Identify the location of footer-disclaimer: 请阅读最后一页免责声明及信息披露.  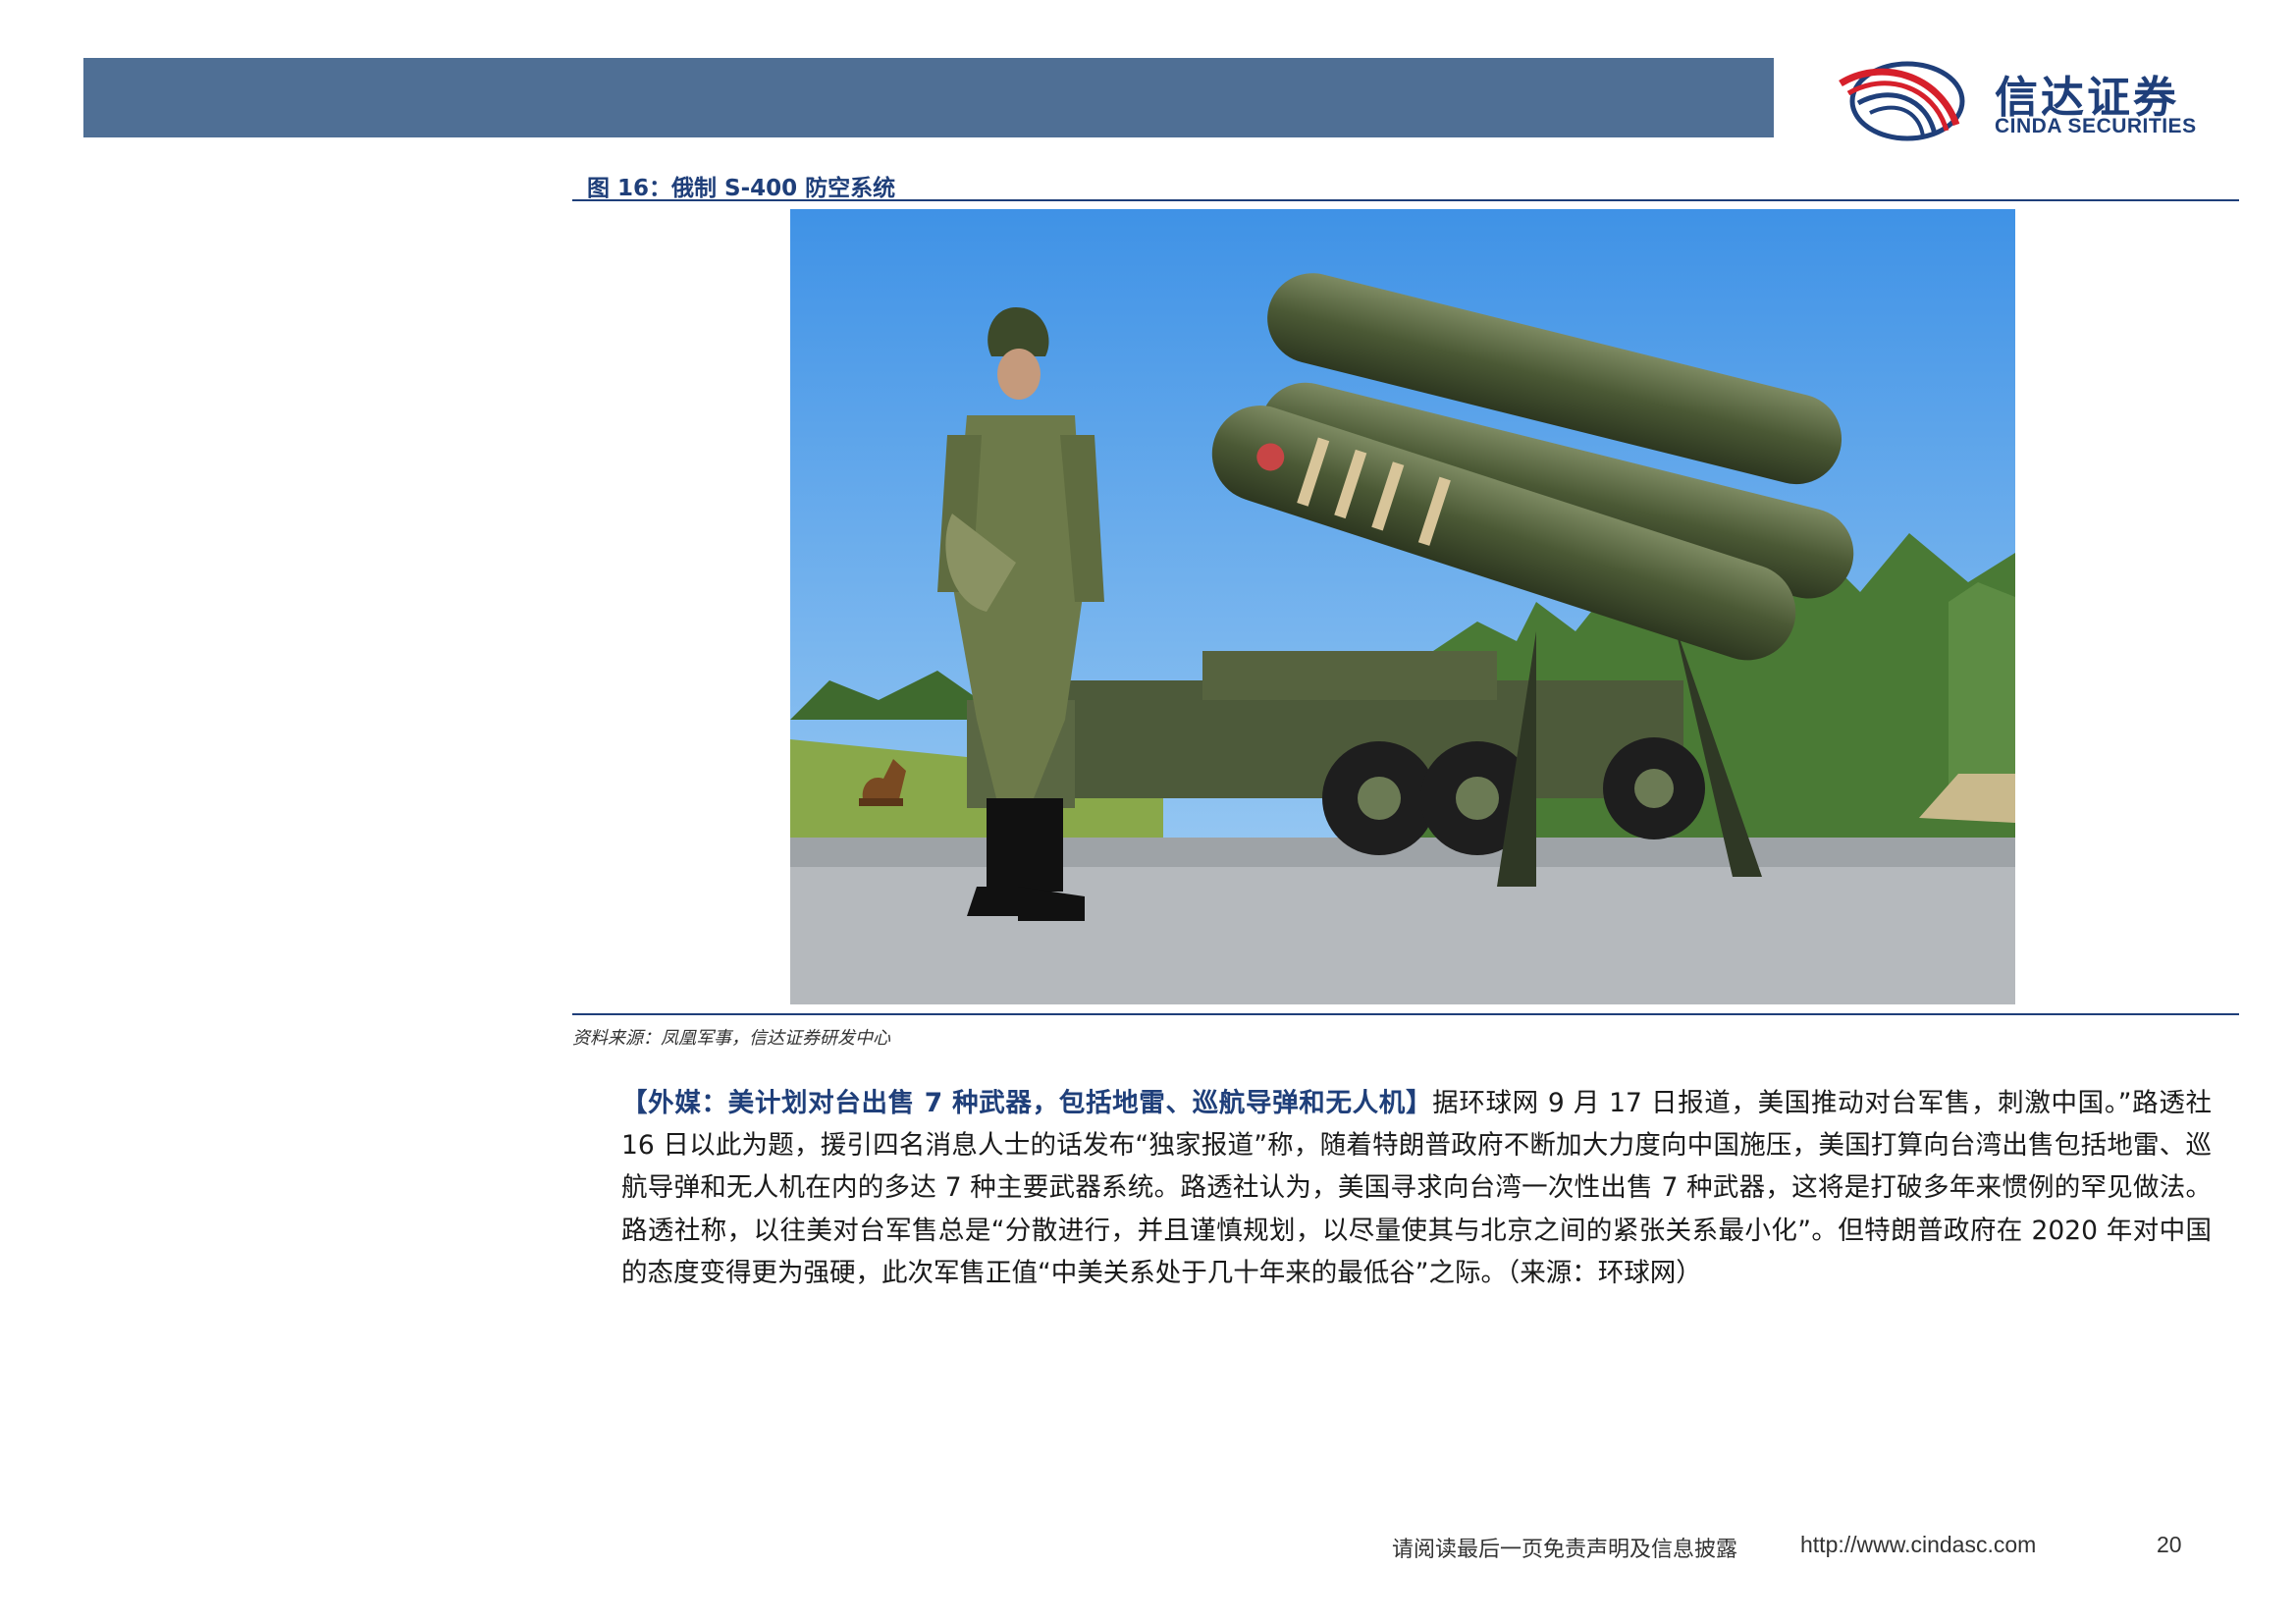
(1565, 1550).